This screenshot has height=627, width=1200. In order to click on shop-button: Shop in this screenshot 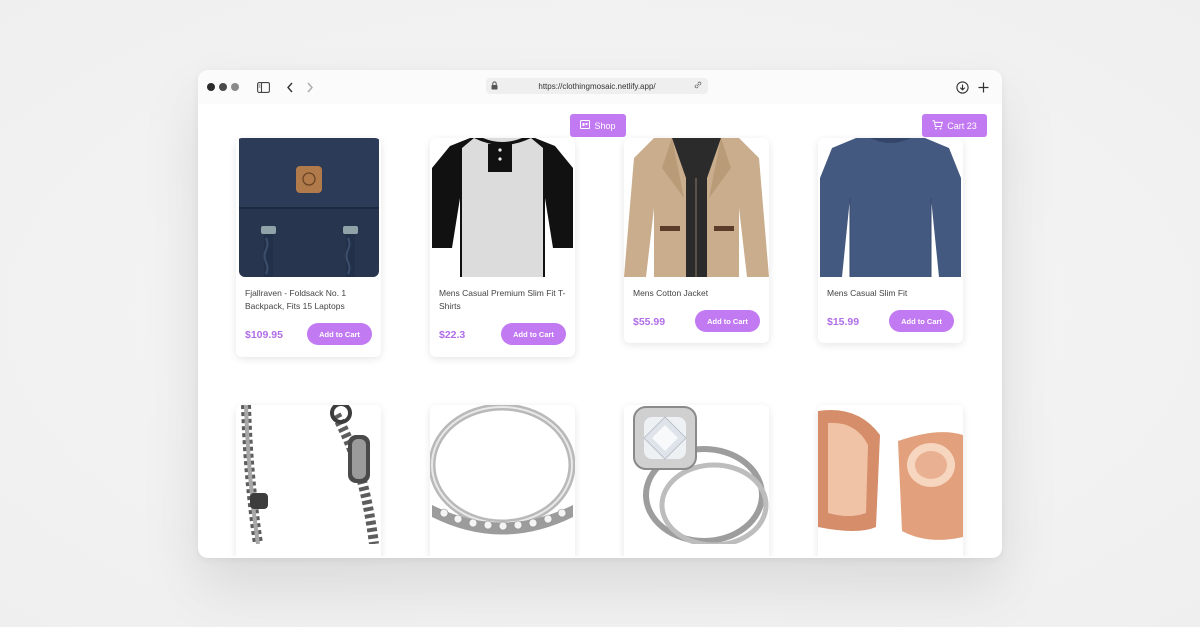, I will do `click(598, 125)`.